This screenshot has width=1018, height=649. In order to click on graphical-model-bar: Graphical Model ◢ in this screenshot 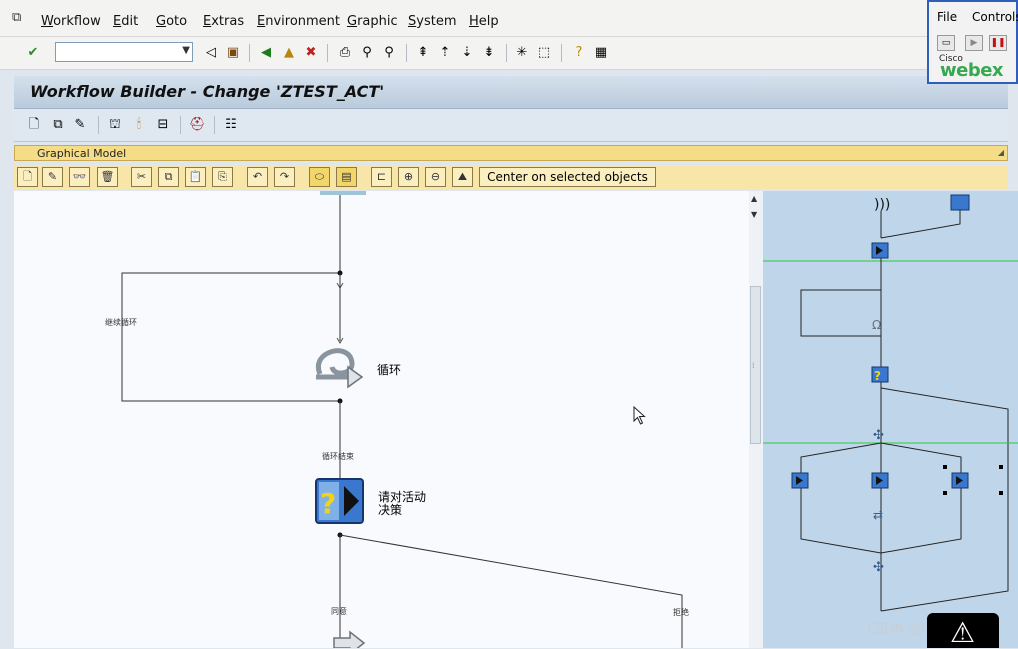, I will do `click(511, 153)`.